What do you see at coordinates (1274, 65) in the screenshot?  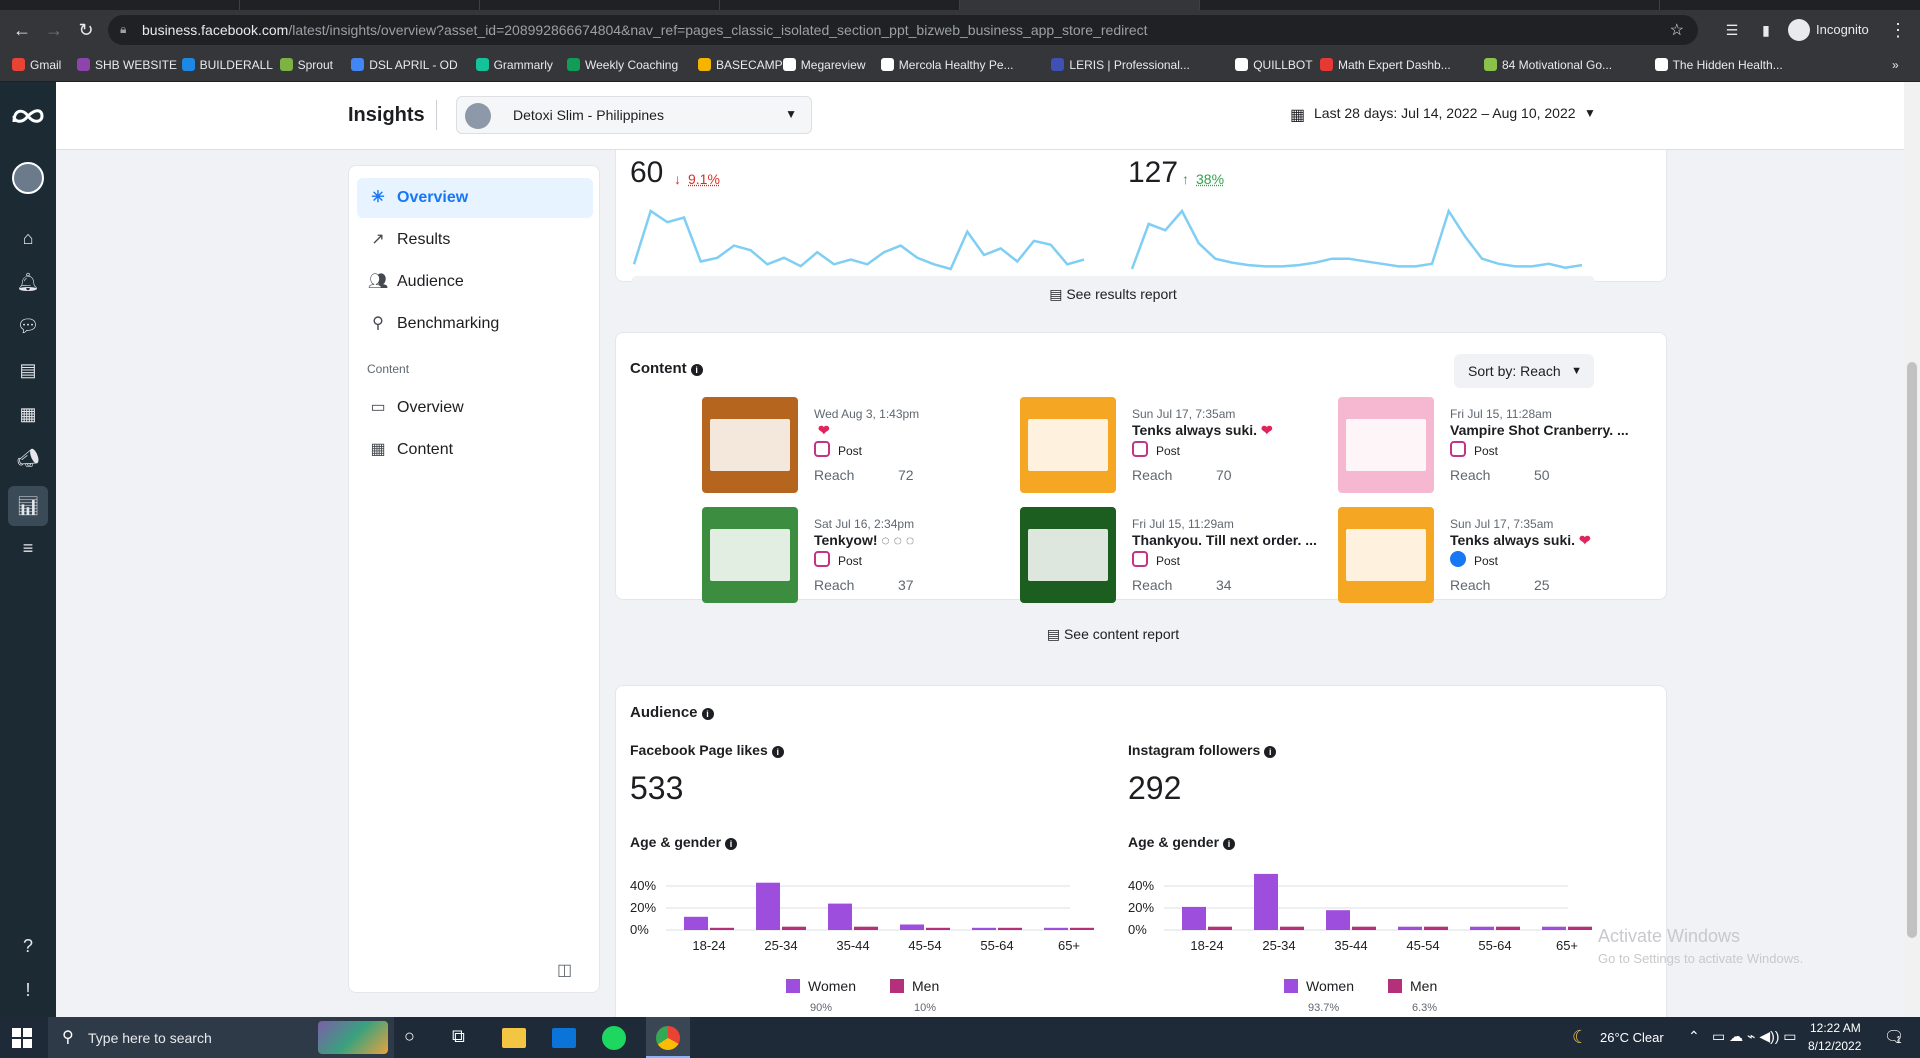 I see `bookmark-item: QUILLBOT` at bounding box center [1274, 65].